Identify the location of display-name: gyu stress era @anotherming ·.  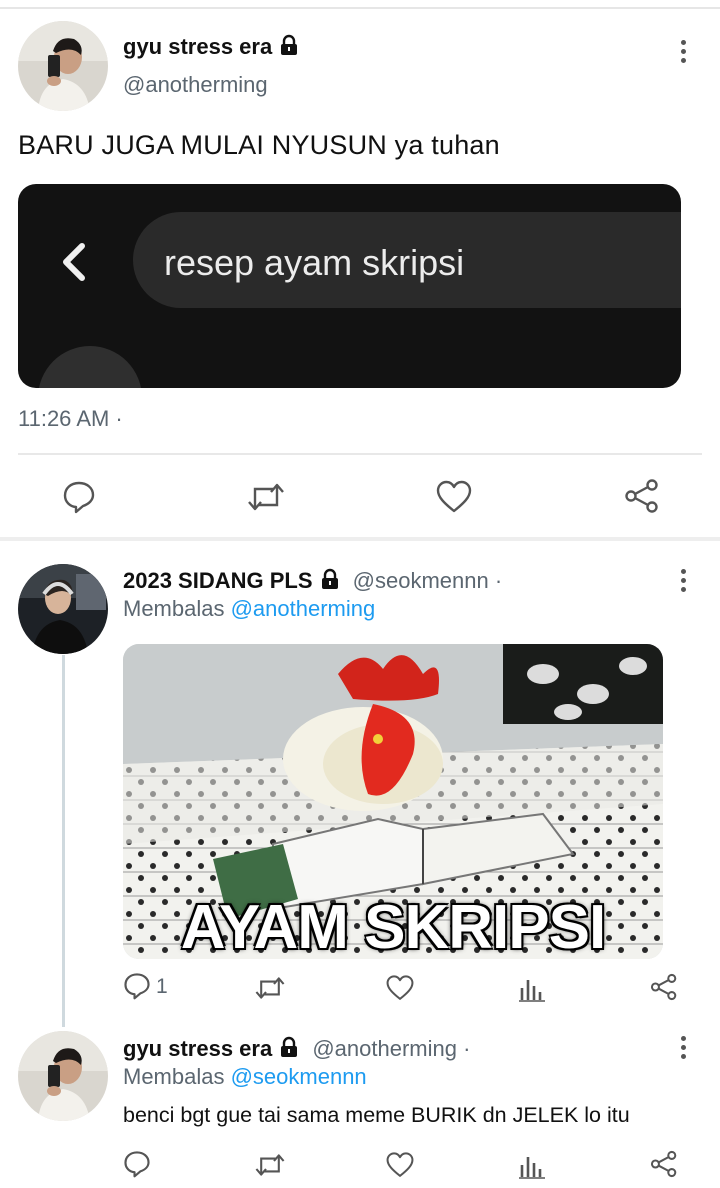
(296, 1050).